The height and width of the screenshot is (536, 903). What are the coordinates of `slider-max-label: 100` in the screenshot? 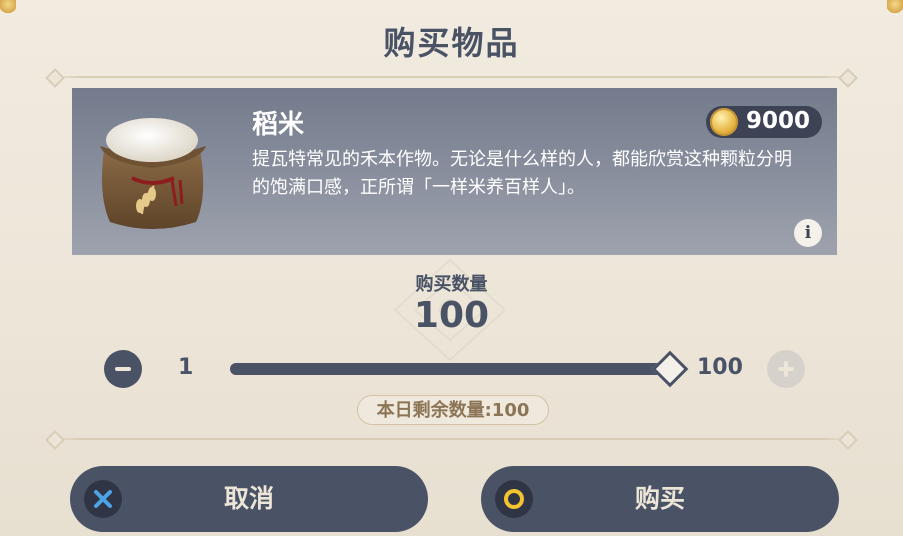 It's located at (720, 367).